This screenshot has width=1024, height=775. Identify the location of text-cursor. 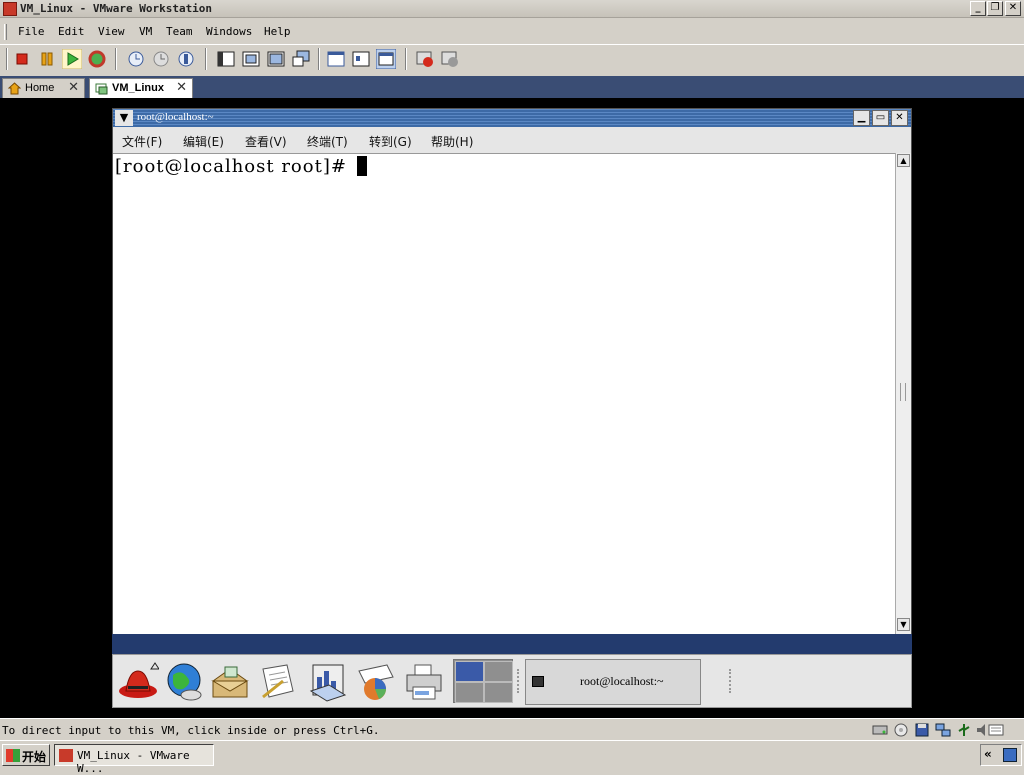
(361, 166).